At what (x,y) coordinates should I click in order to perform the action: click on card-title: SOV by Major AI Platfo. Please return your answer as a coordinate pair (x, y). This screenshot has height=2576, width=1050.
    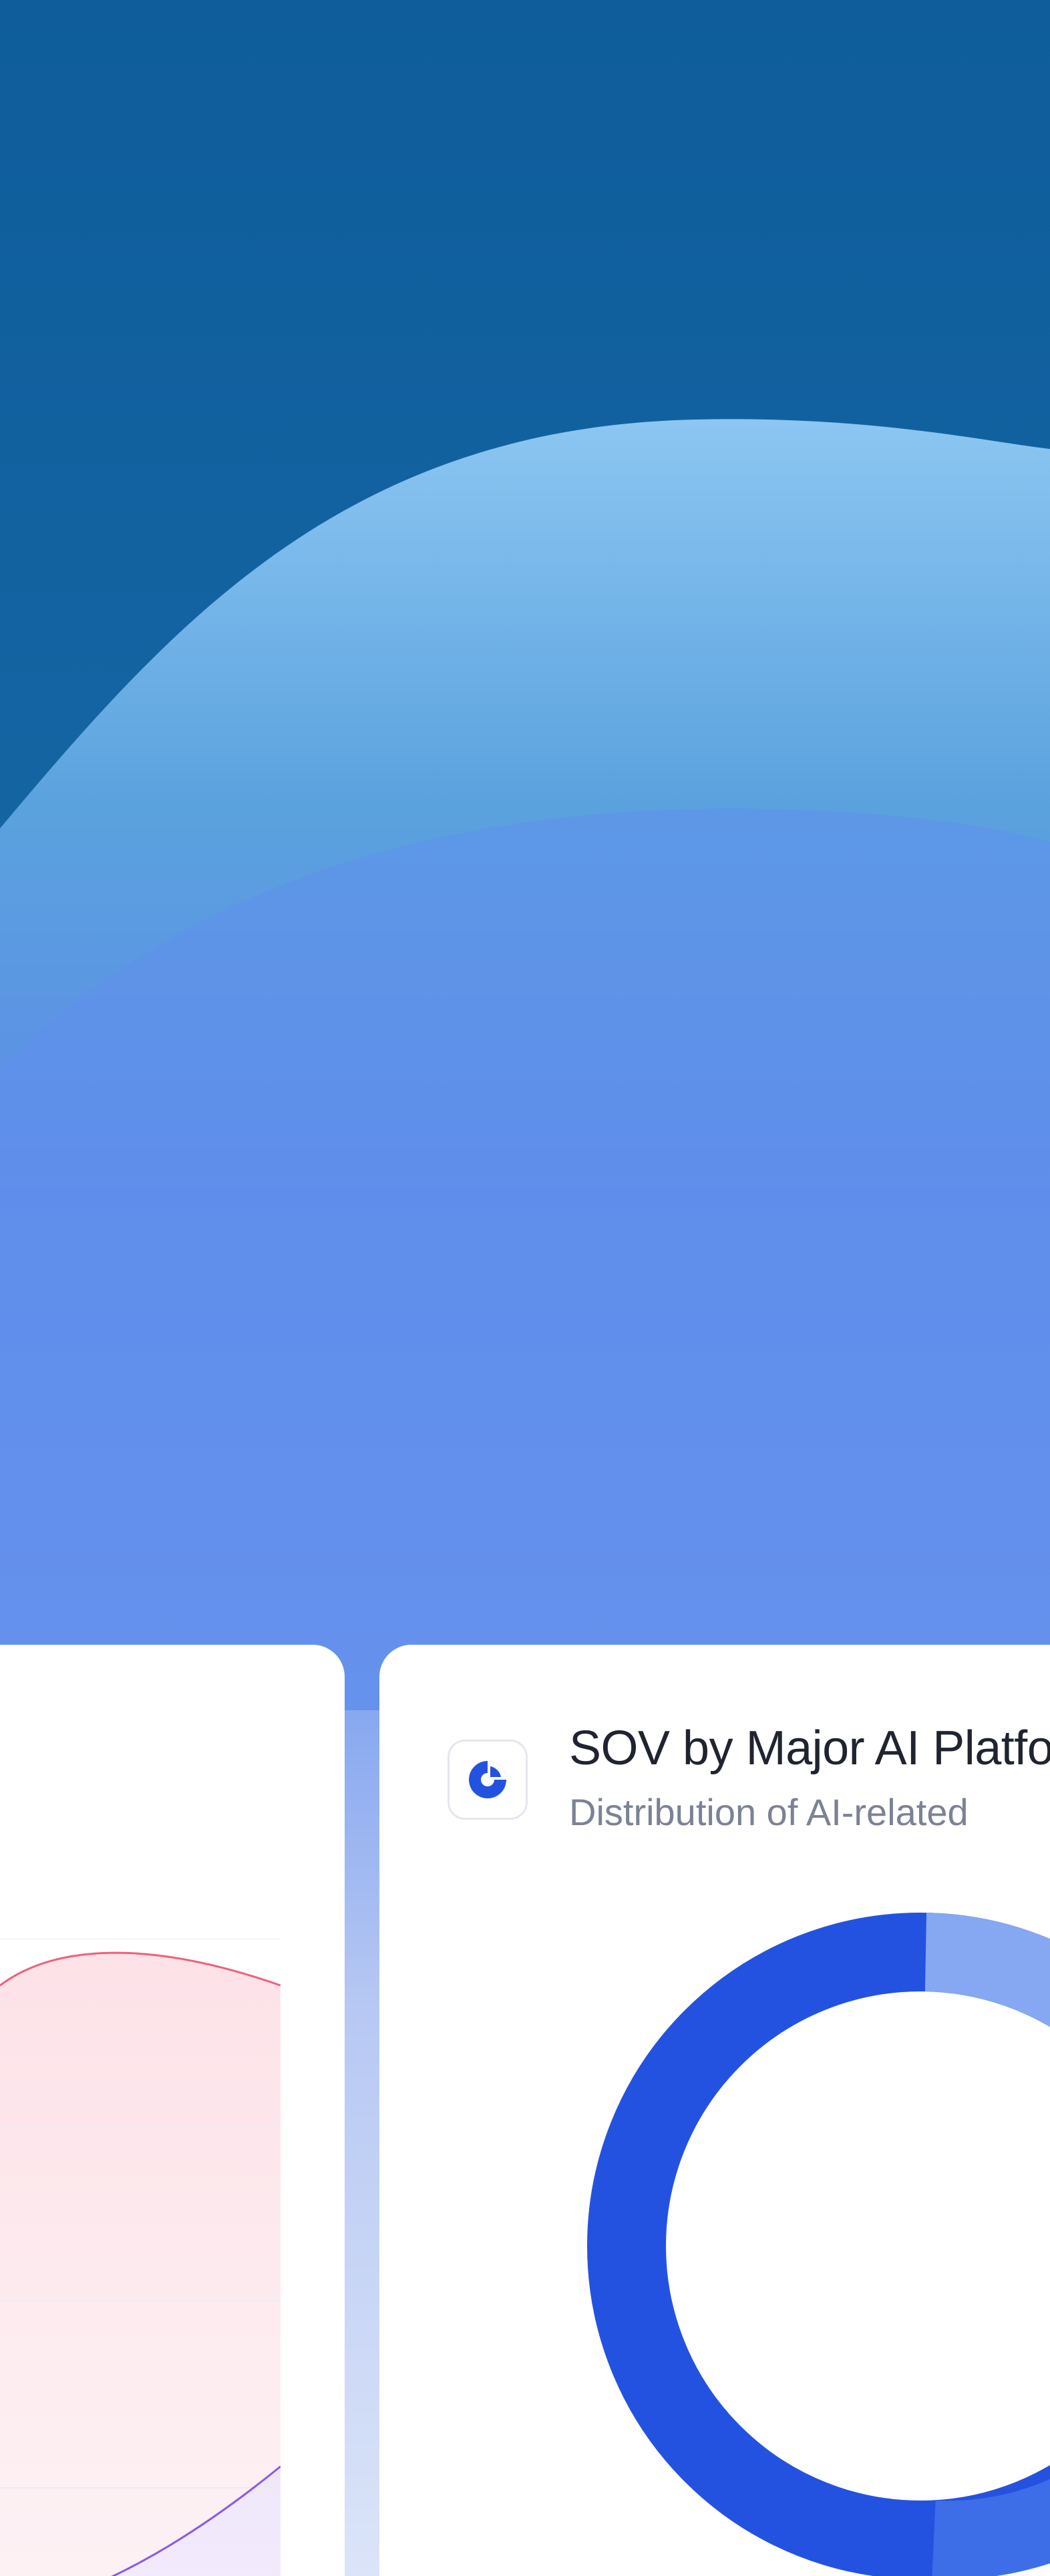
    Looking at the image, I should click on (809, 1748).